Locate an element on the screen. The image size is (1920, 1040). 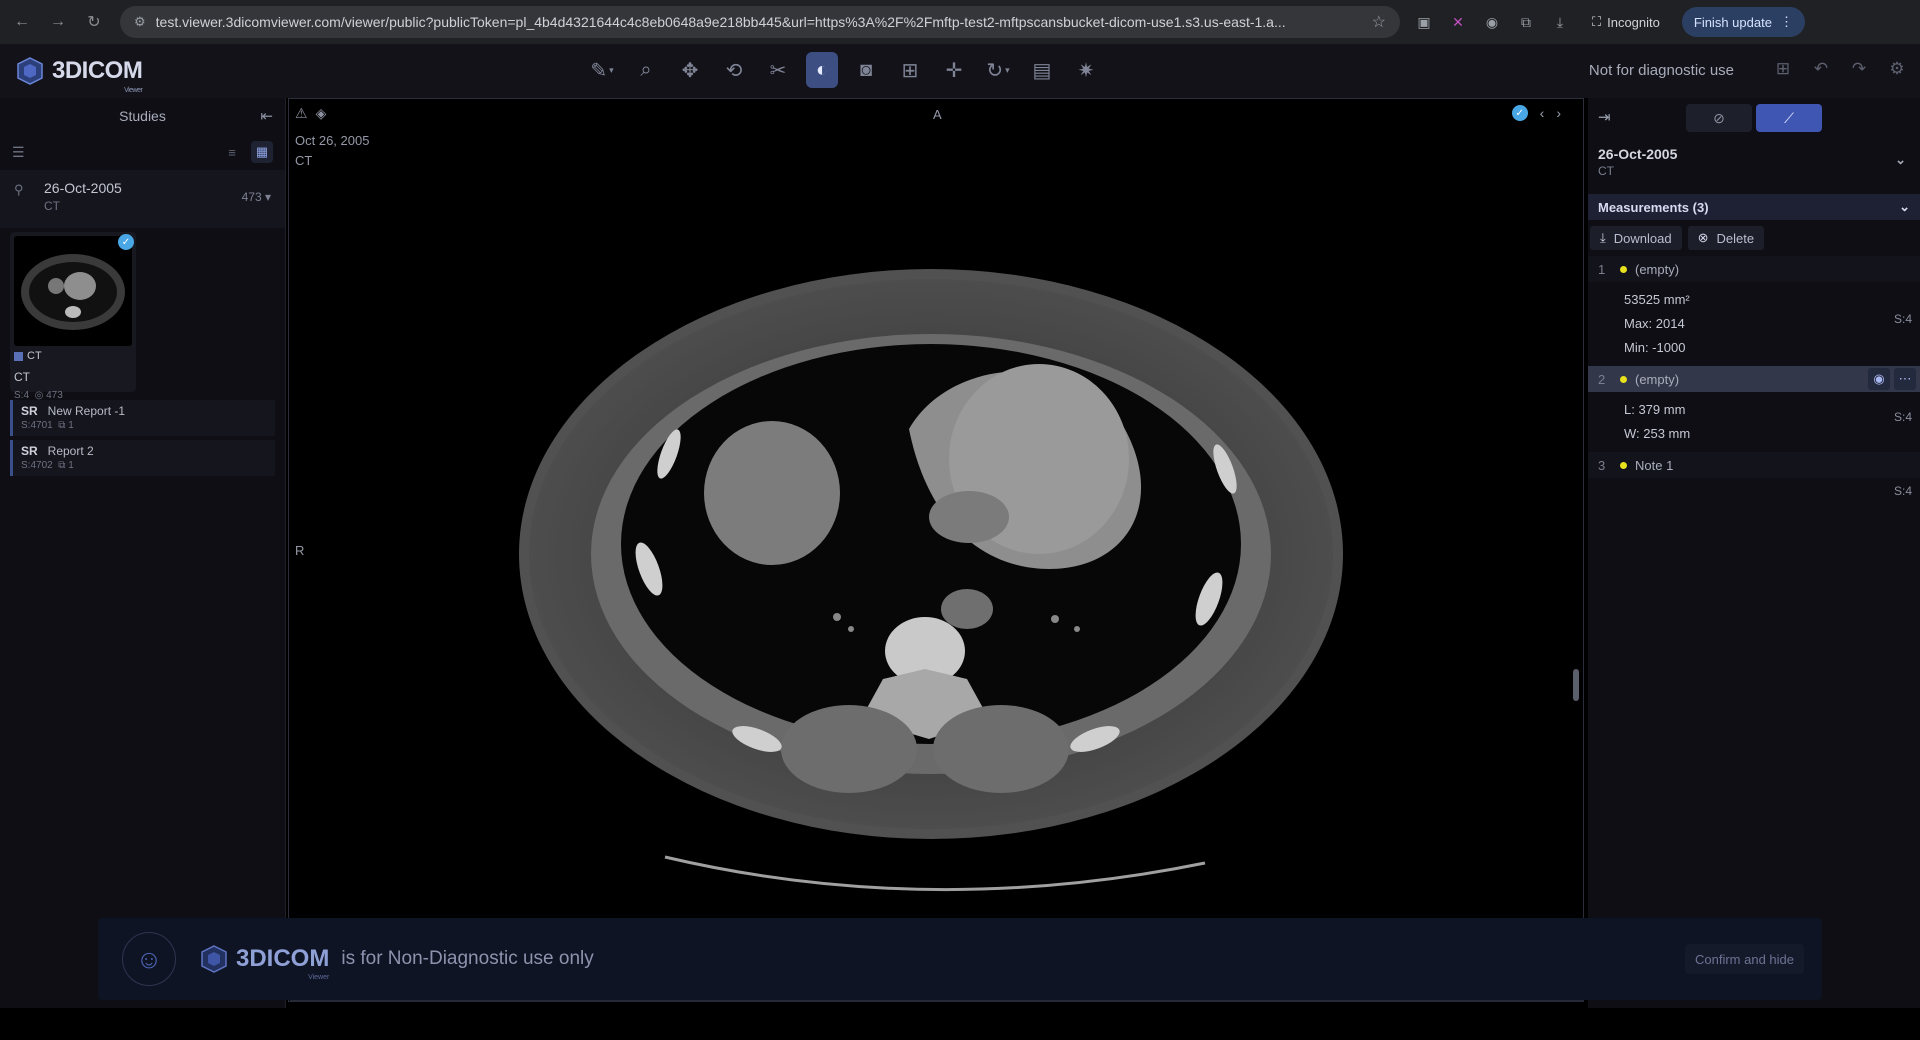
collapse-panel-icon: ⇤ is located at coordinates (266, 116).